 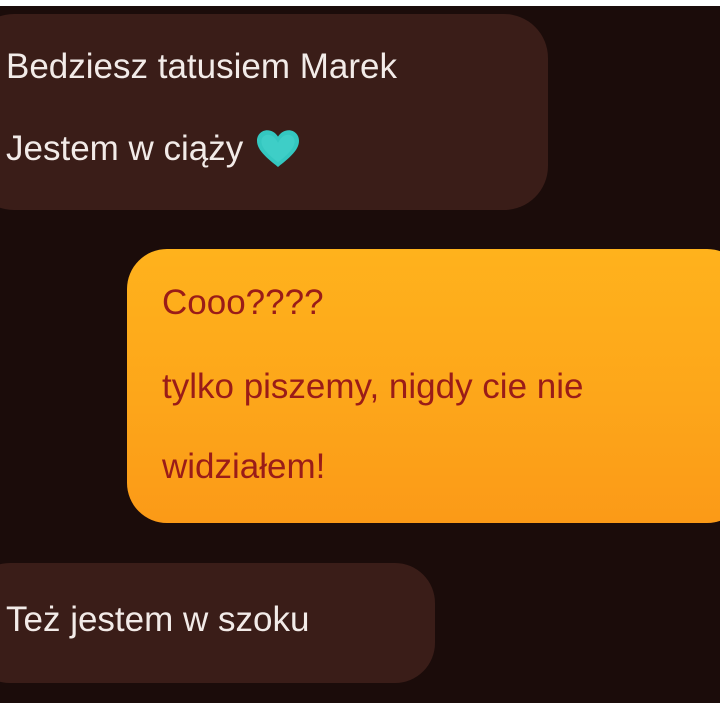 What do you see at coordinates (373, 386) in the screenshot?
I see `outgoing-message-text: tylko piszemy, nigdy cie nie` at bounding box center [373, 386].